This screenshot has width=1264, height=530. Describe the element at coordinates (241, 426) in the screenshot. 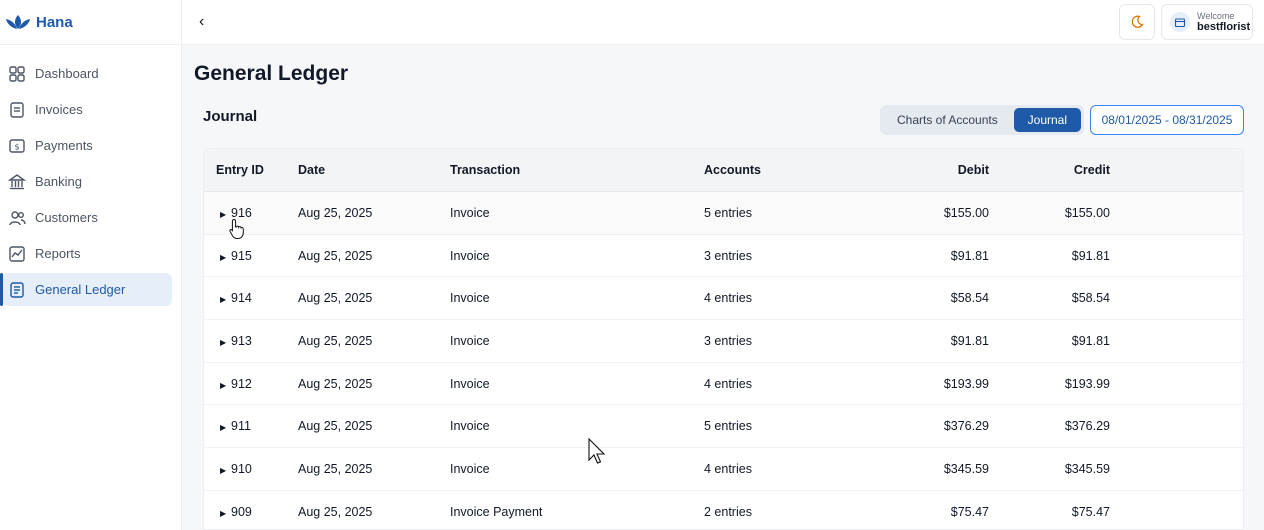

I see `entry-id: 911` at that location.